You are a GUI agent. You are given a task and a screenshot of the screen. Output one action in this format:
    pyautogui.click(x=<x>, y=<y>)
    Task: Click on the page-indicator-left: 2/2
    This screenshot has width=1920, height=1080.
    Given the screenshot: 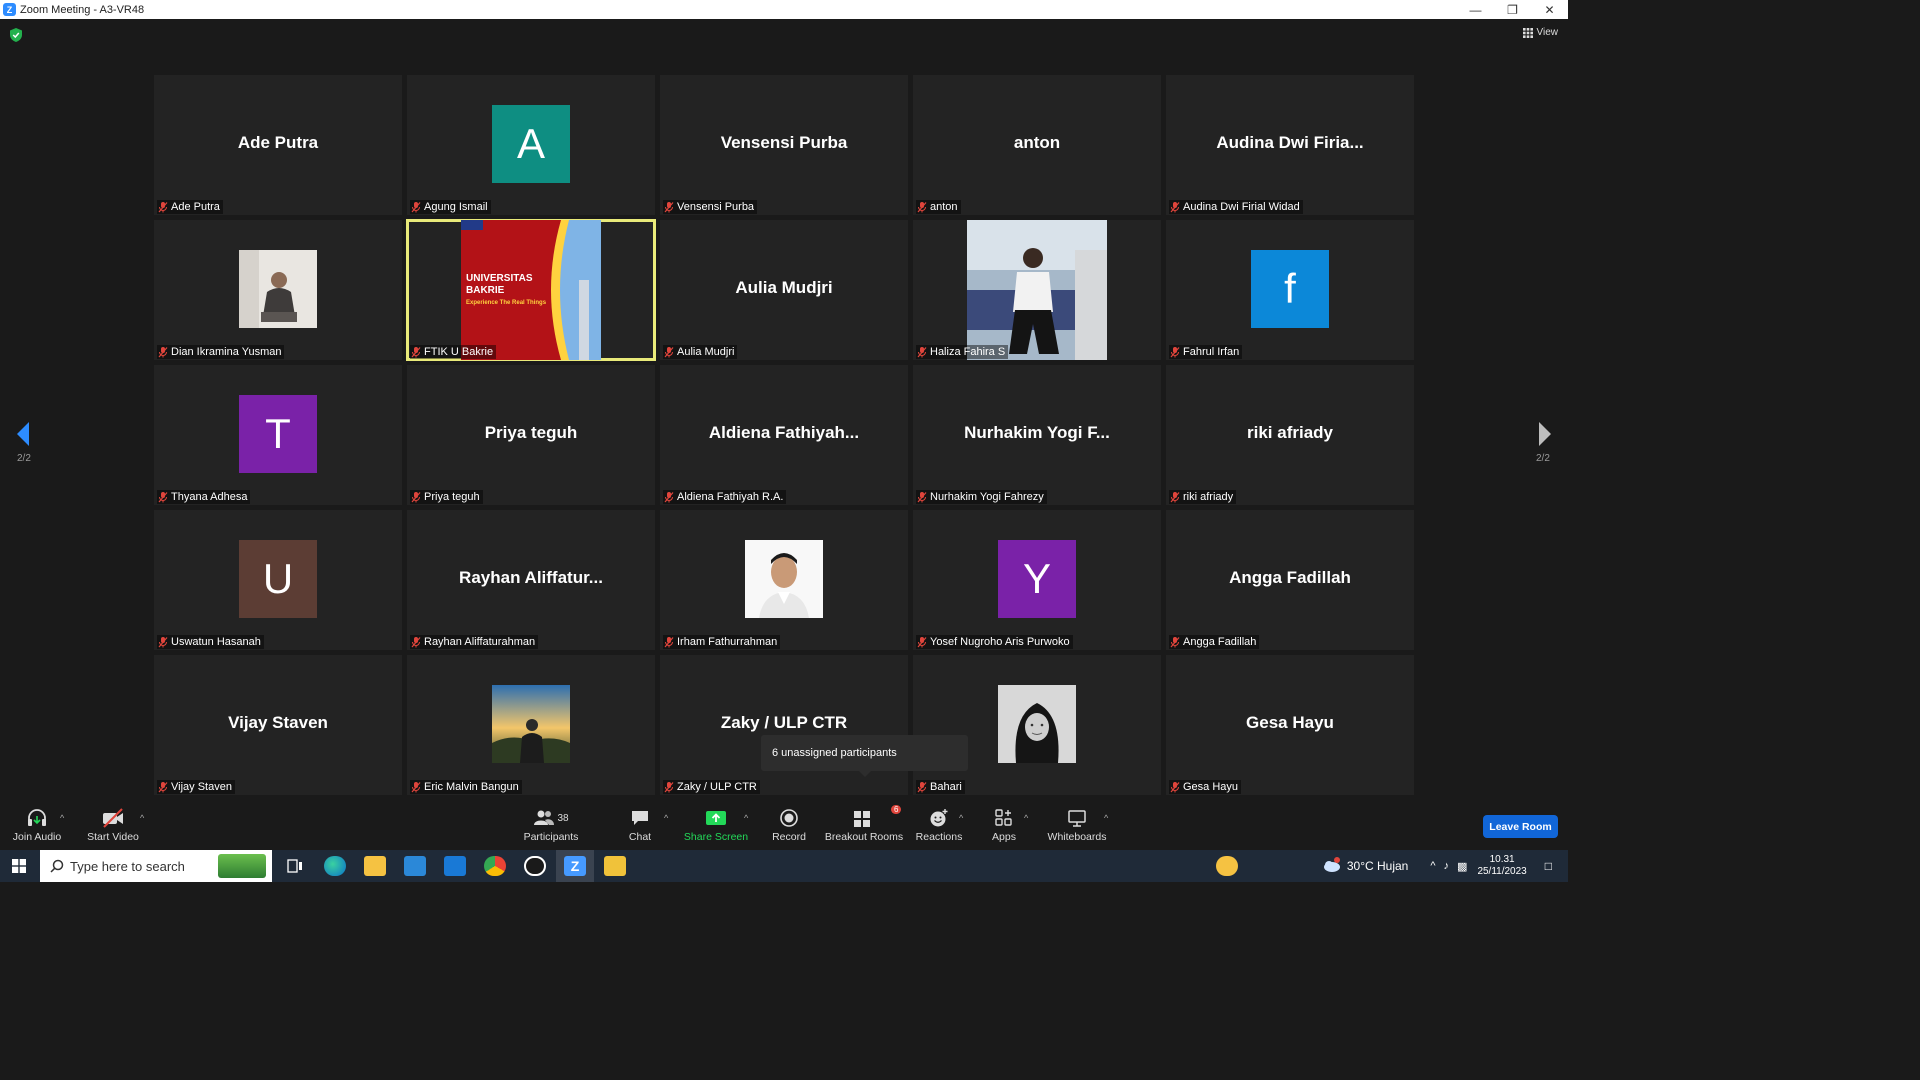 What is the action you would take?
    pyautogui.click(x=24, y=458)
    